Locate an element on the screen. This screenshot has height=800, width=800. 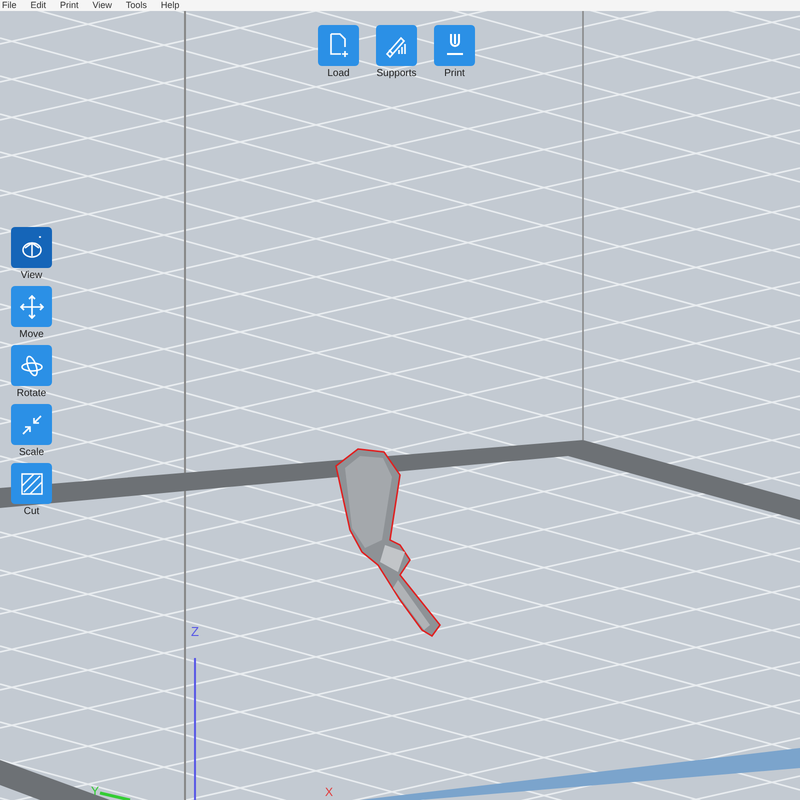
z-axis-label: Z is located at coordinates (195, 631).